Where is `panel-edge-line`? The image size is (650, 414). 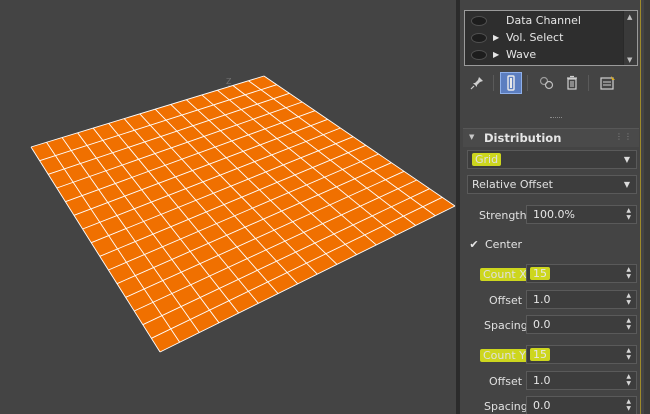
panel-edge-line is located at coordinates (640, 207).